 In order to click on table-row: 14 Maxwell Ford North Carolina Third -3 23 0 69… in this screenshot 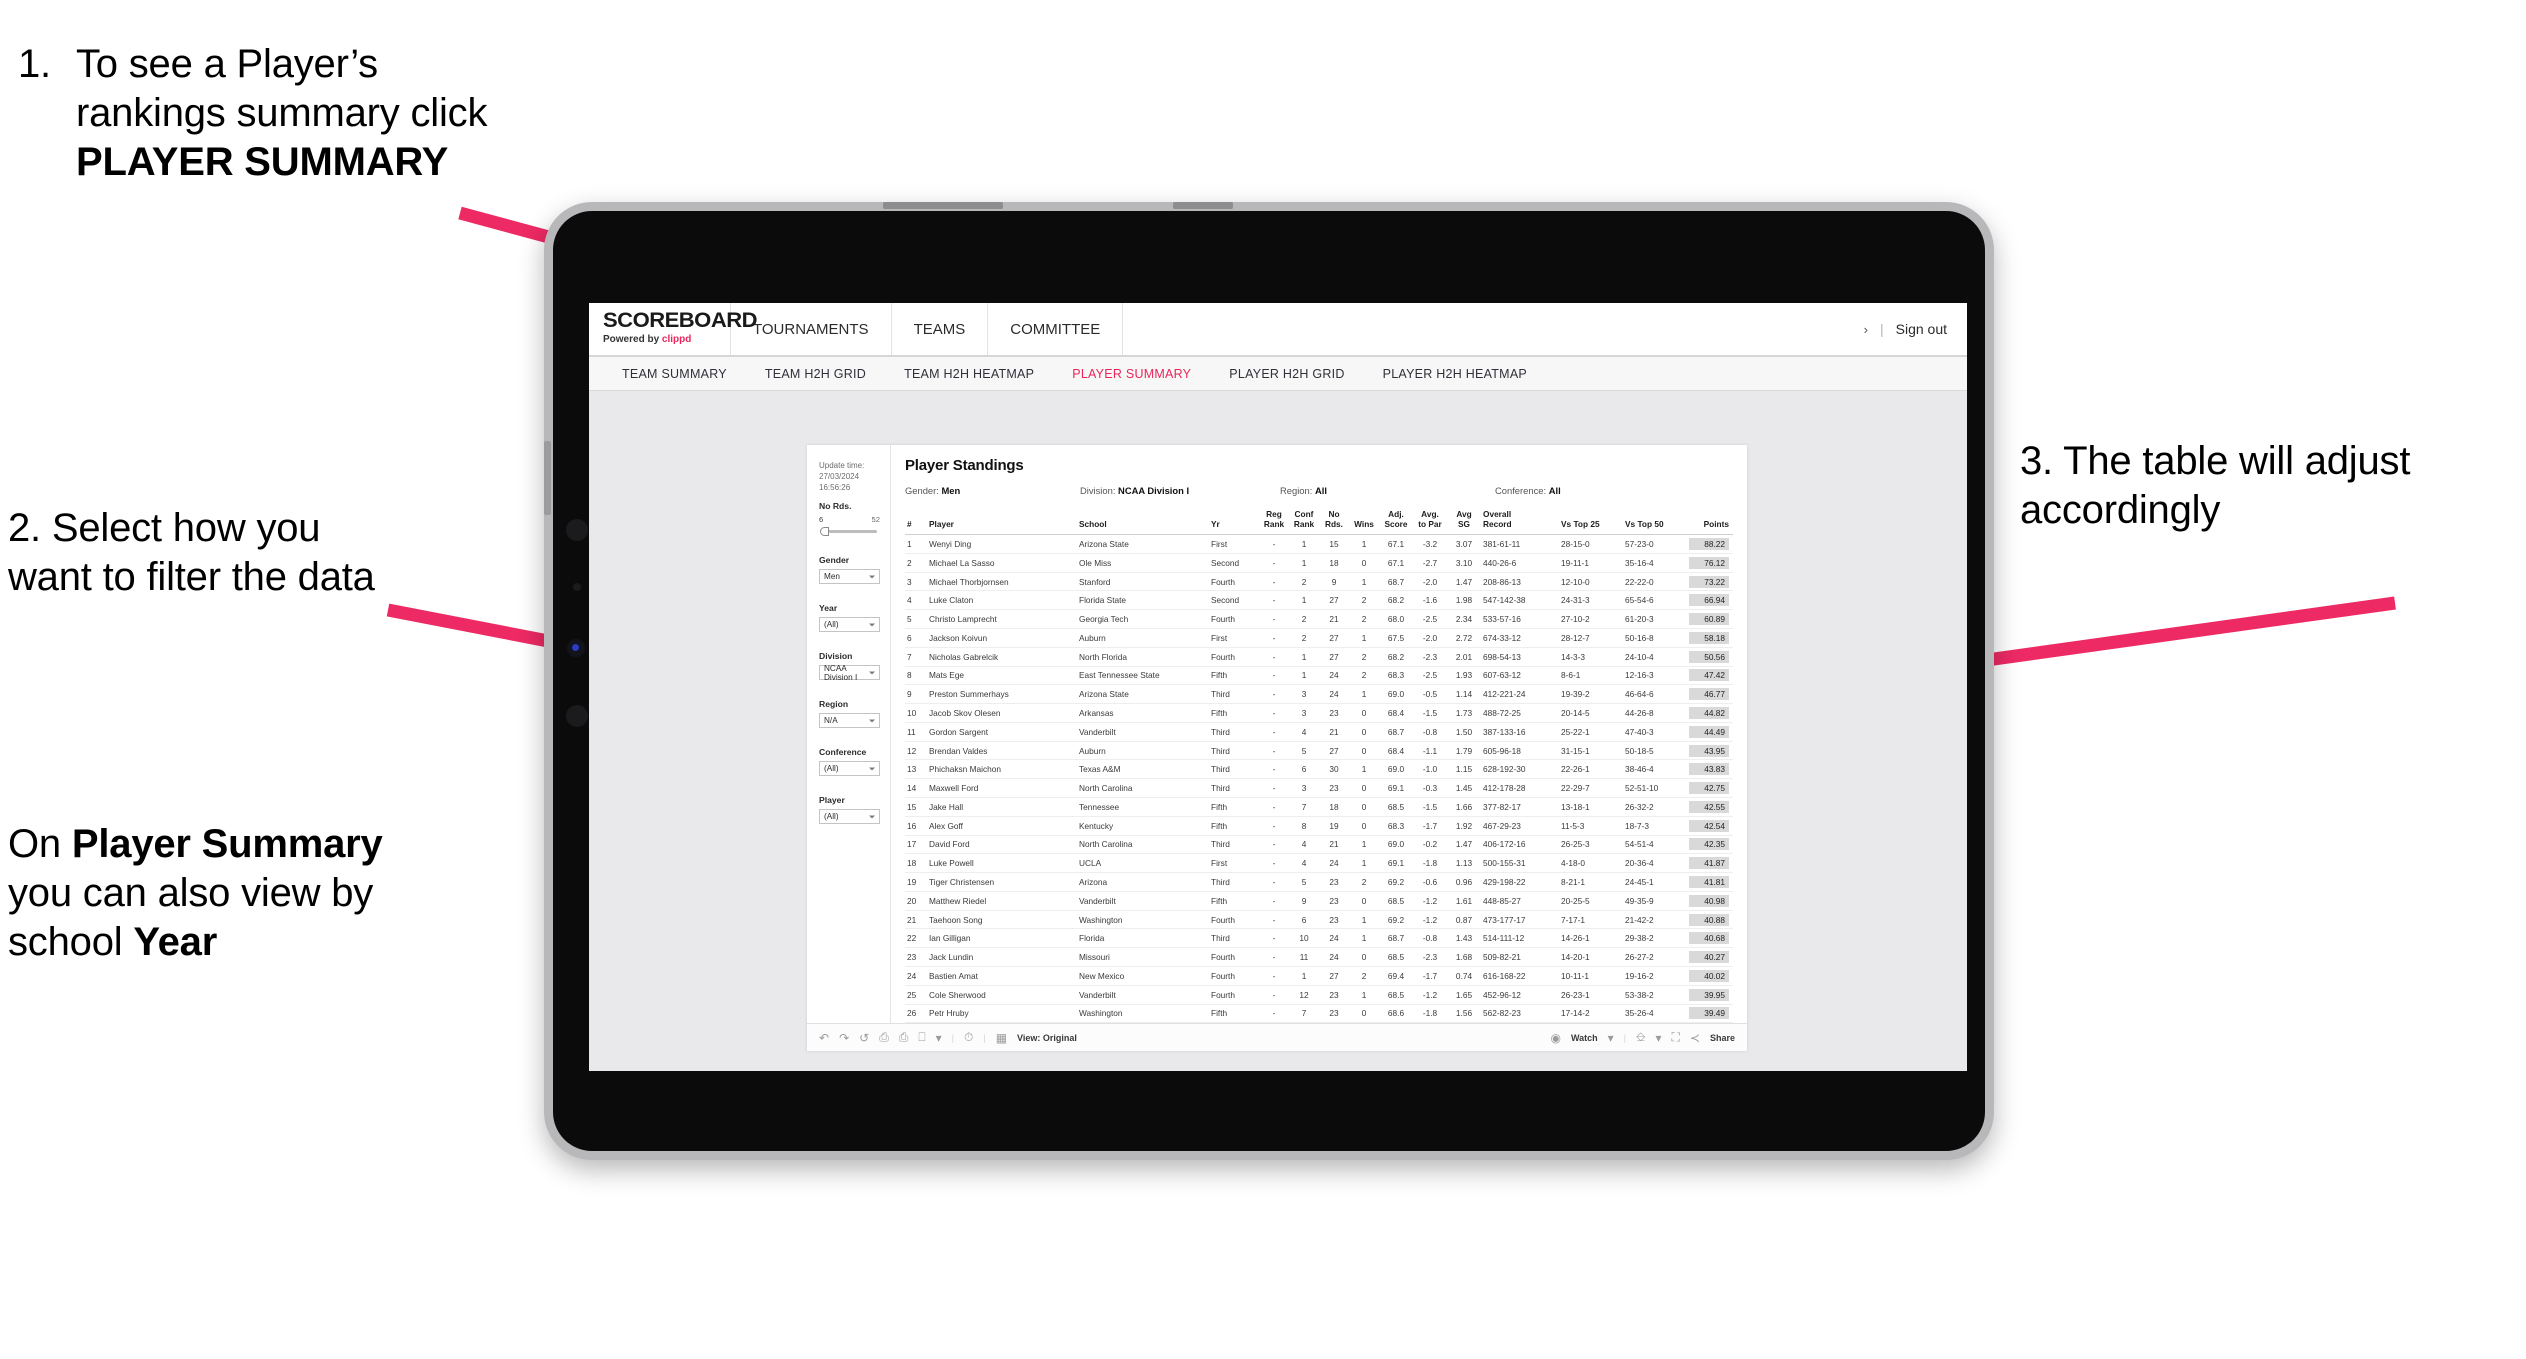, I will do `click(1319, 788)`.